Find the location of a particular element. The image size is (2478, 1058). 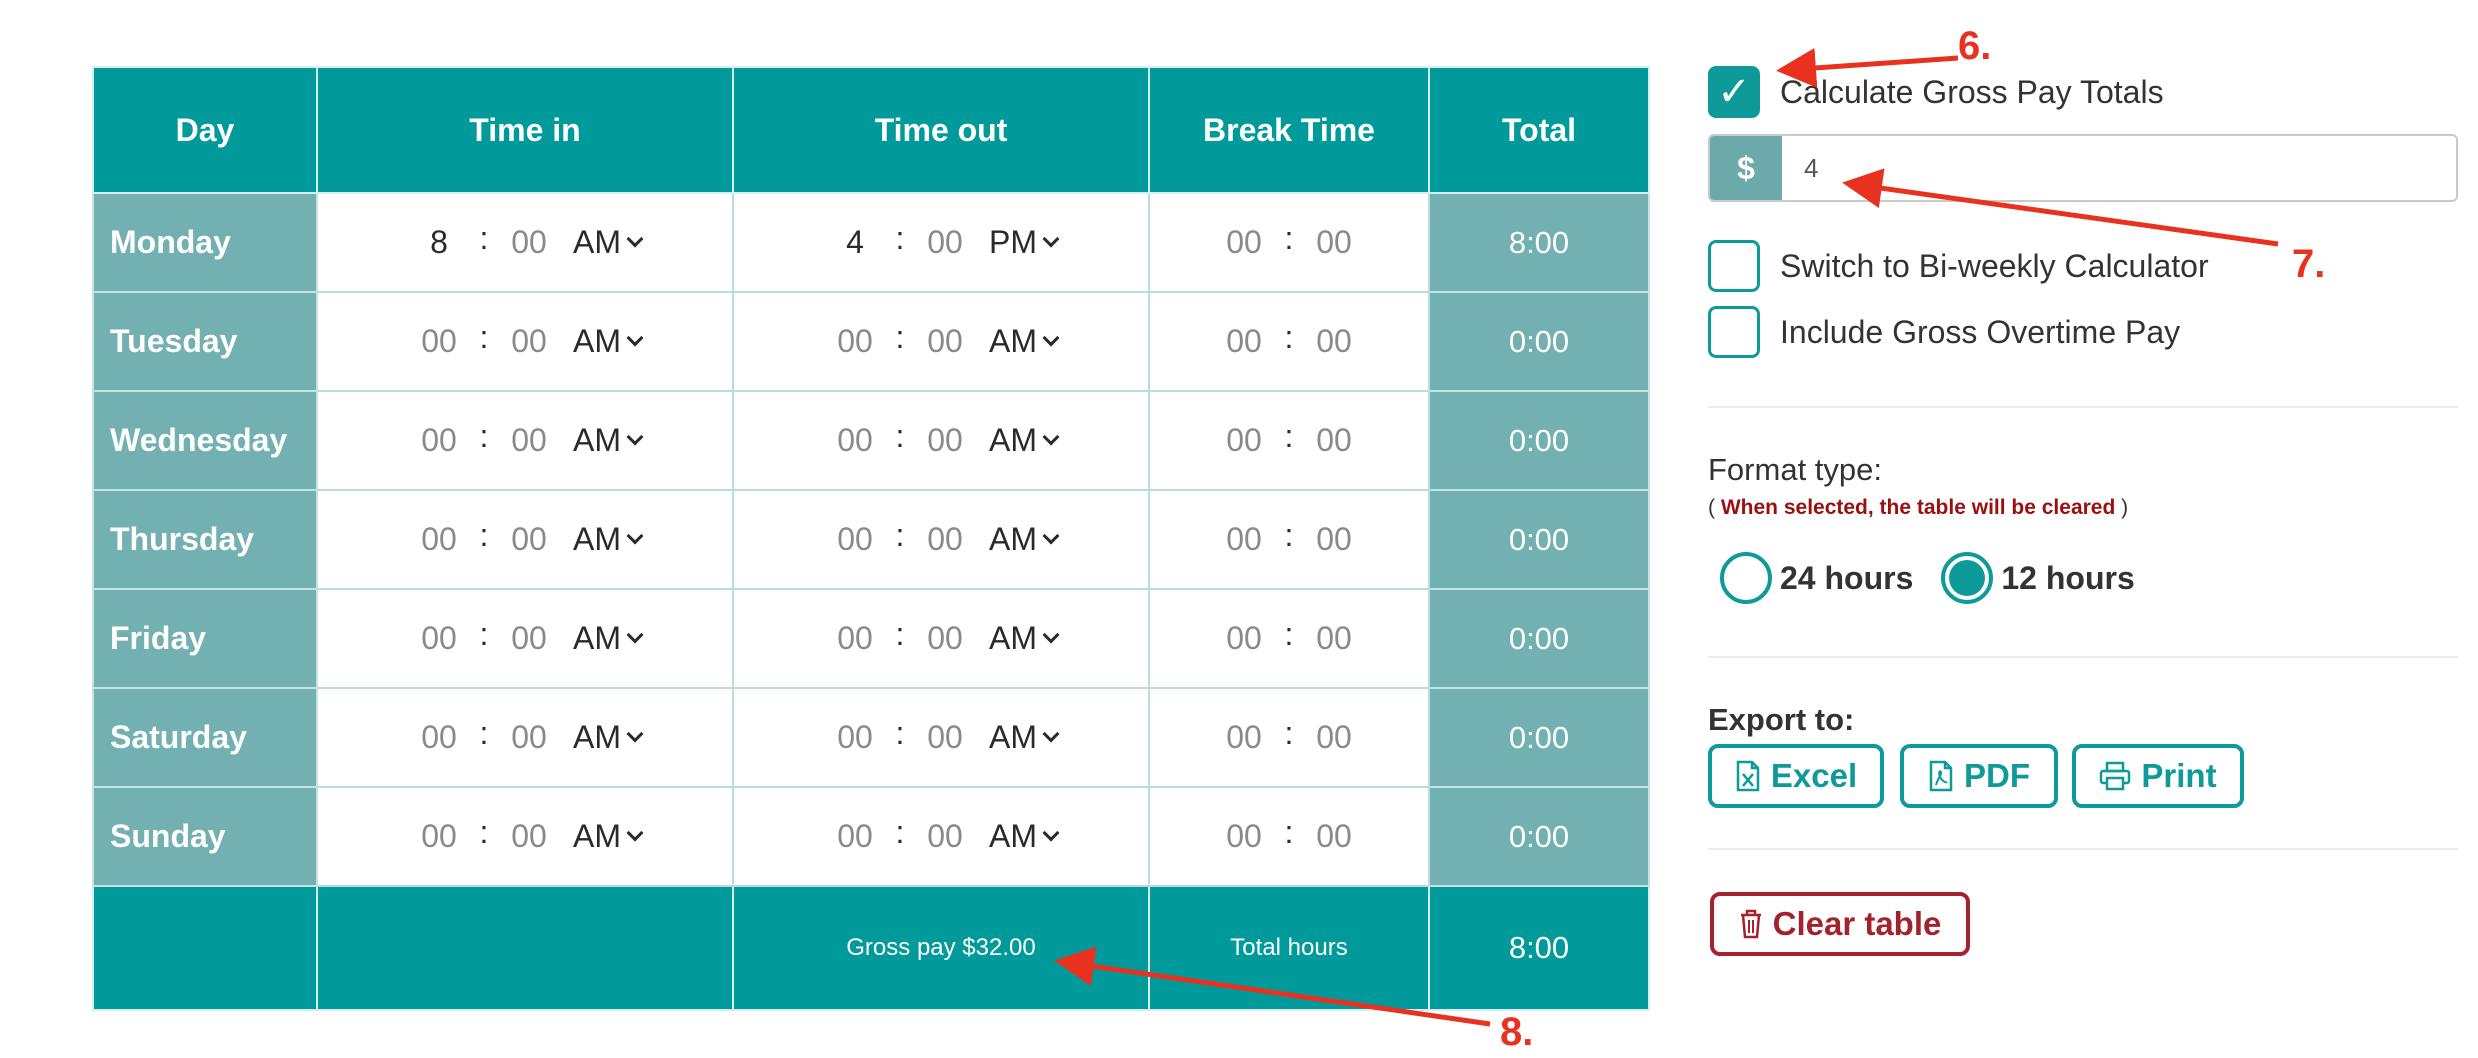

overtime-option: Include Gross Overtime Pay is located at coordinates (1944, 332).